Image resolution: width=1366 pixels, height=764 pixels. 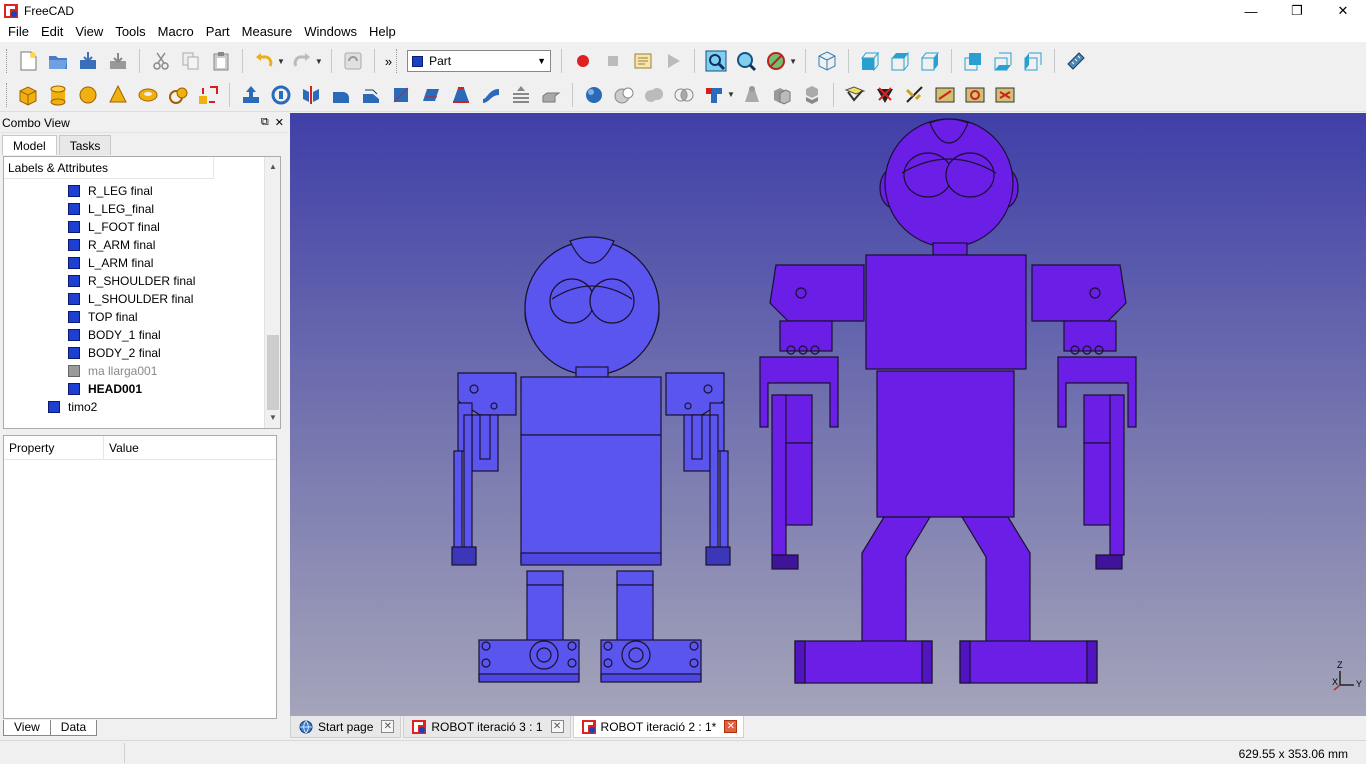 What do you see at coordinates (973, 61) in the screenshot?
I see `rear-view-icon` at bounding box center [973, 61].